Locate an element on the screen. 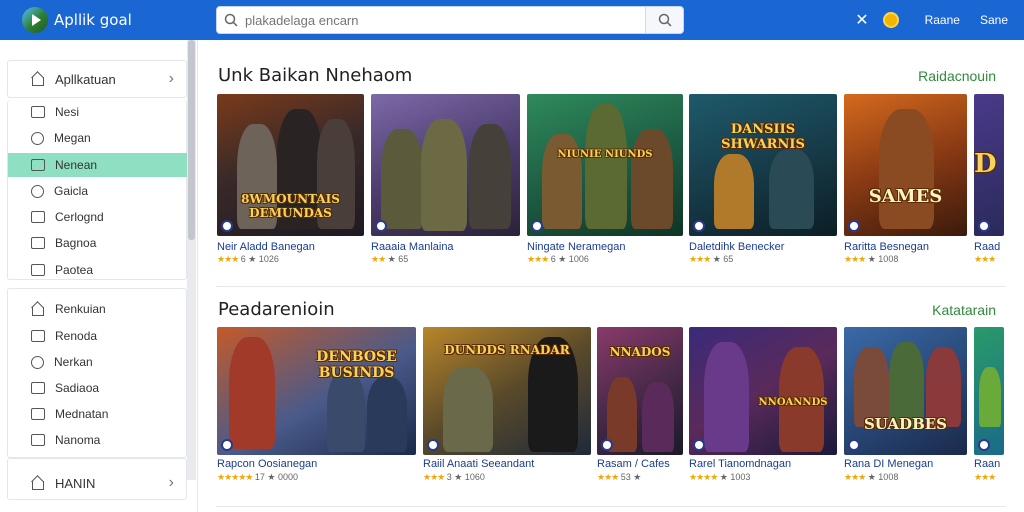  app-thumbnail: DUNDDS RNADAR is located at coordinates (507, 391).